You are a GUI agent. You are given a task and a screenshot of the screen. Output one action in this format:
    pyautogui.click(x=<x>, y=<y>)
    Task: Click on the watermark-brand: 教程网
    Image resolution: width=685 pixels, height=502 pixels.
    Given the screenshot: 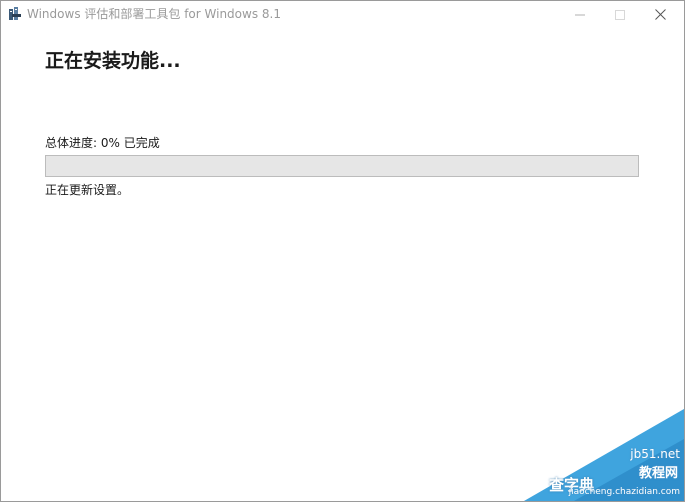 What is the action you would take?
    pyautogui.click(x=658, y=473)
    